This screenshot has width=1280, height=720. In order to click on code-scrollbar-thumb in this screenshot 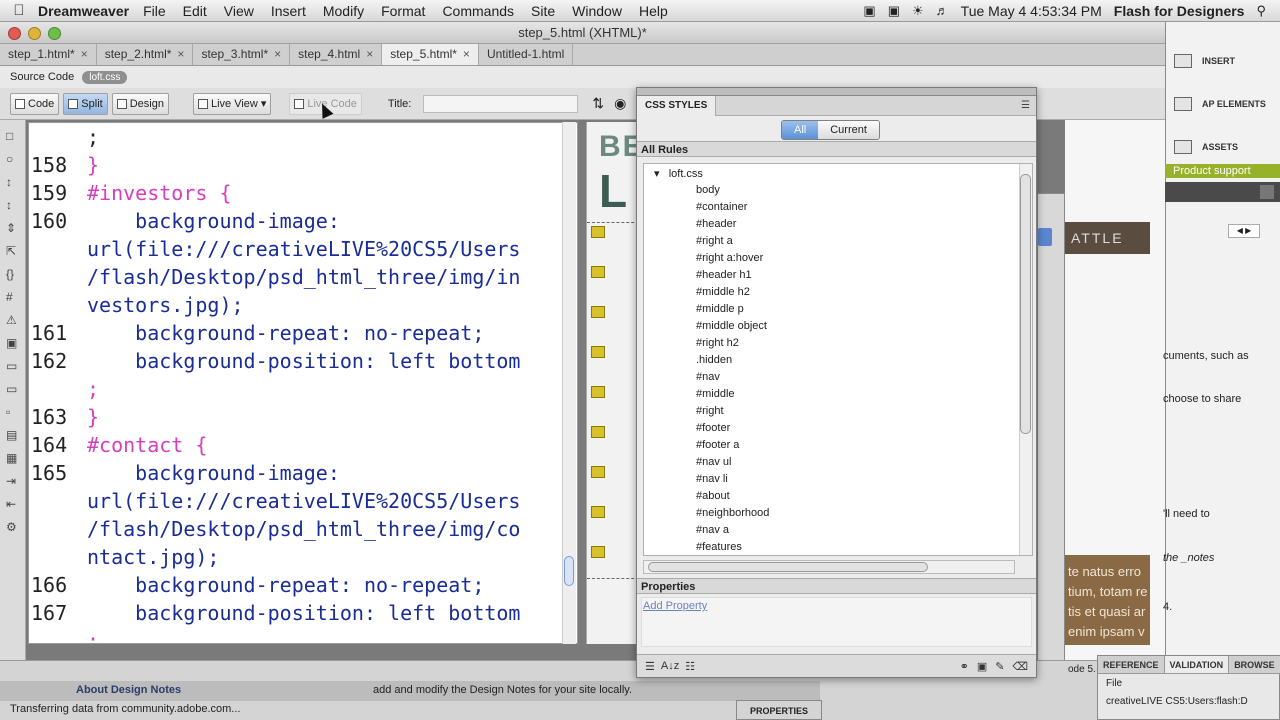, I will do `click(569, 571)`.